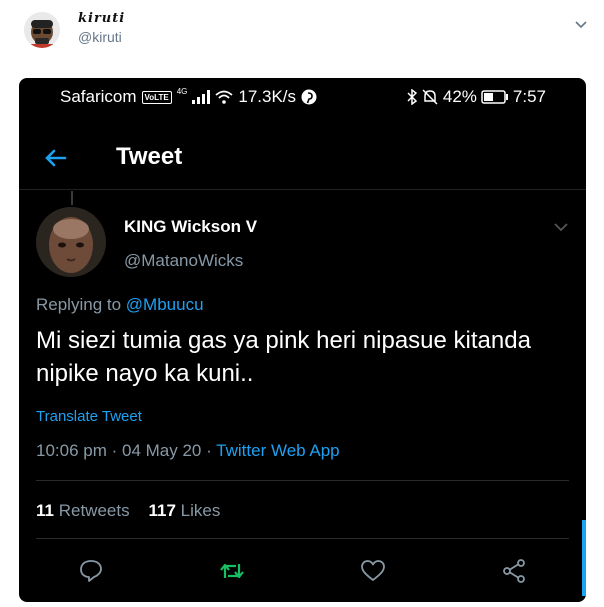  What do you see at coordinates (232, 571) in the screenshot?
I see `retweet-icon` at bounding box center [232, 571].